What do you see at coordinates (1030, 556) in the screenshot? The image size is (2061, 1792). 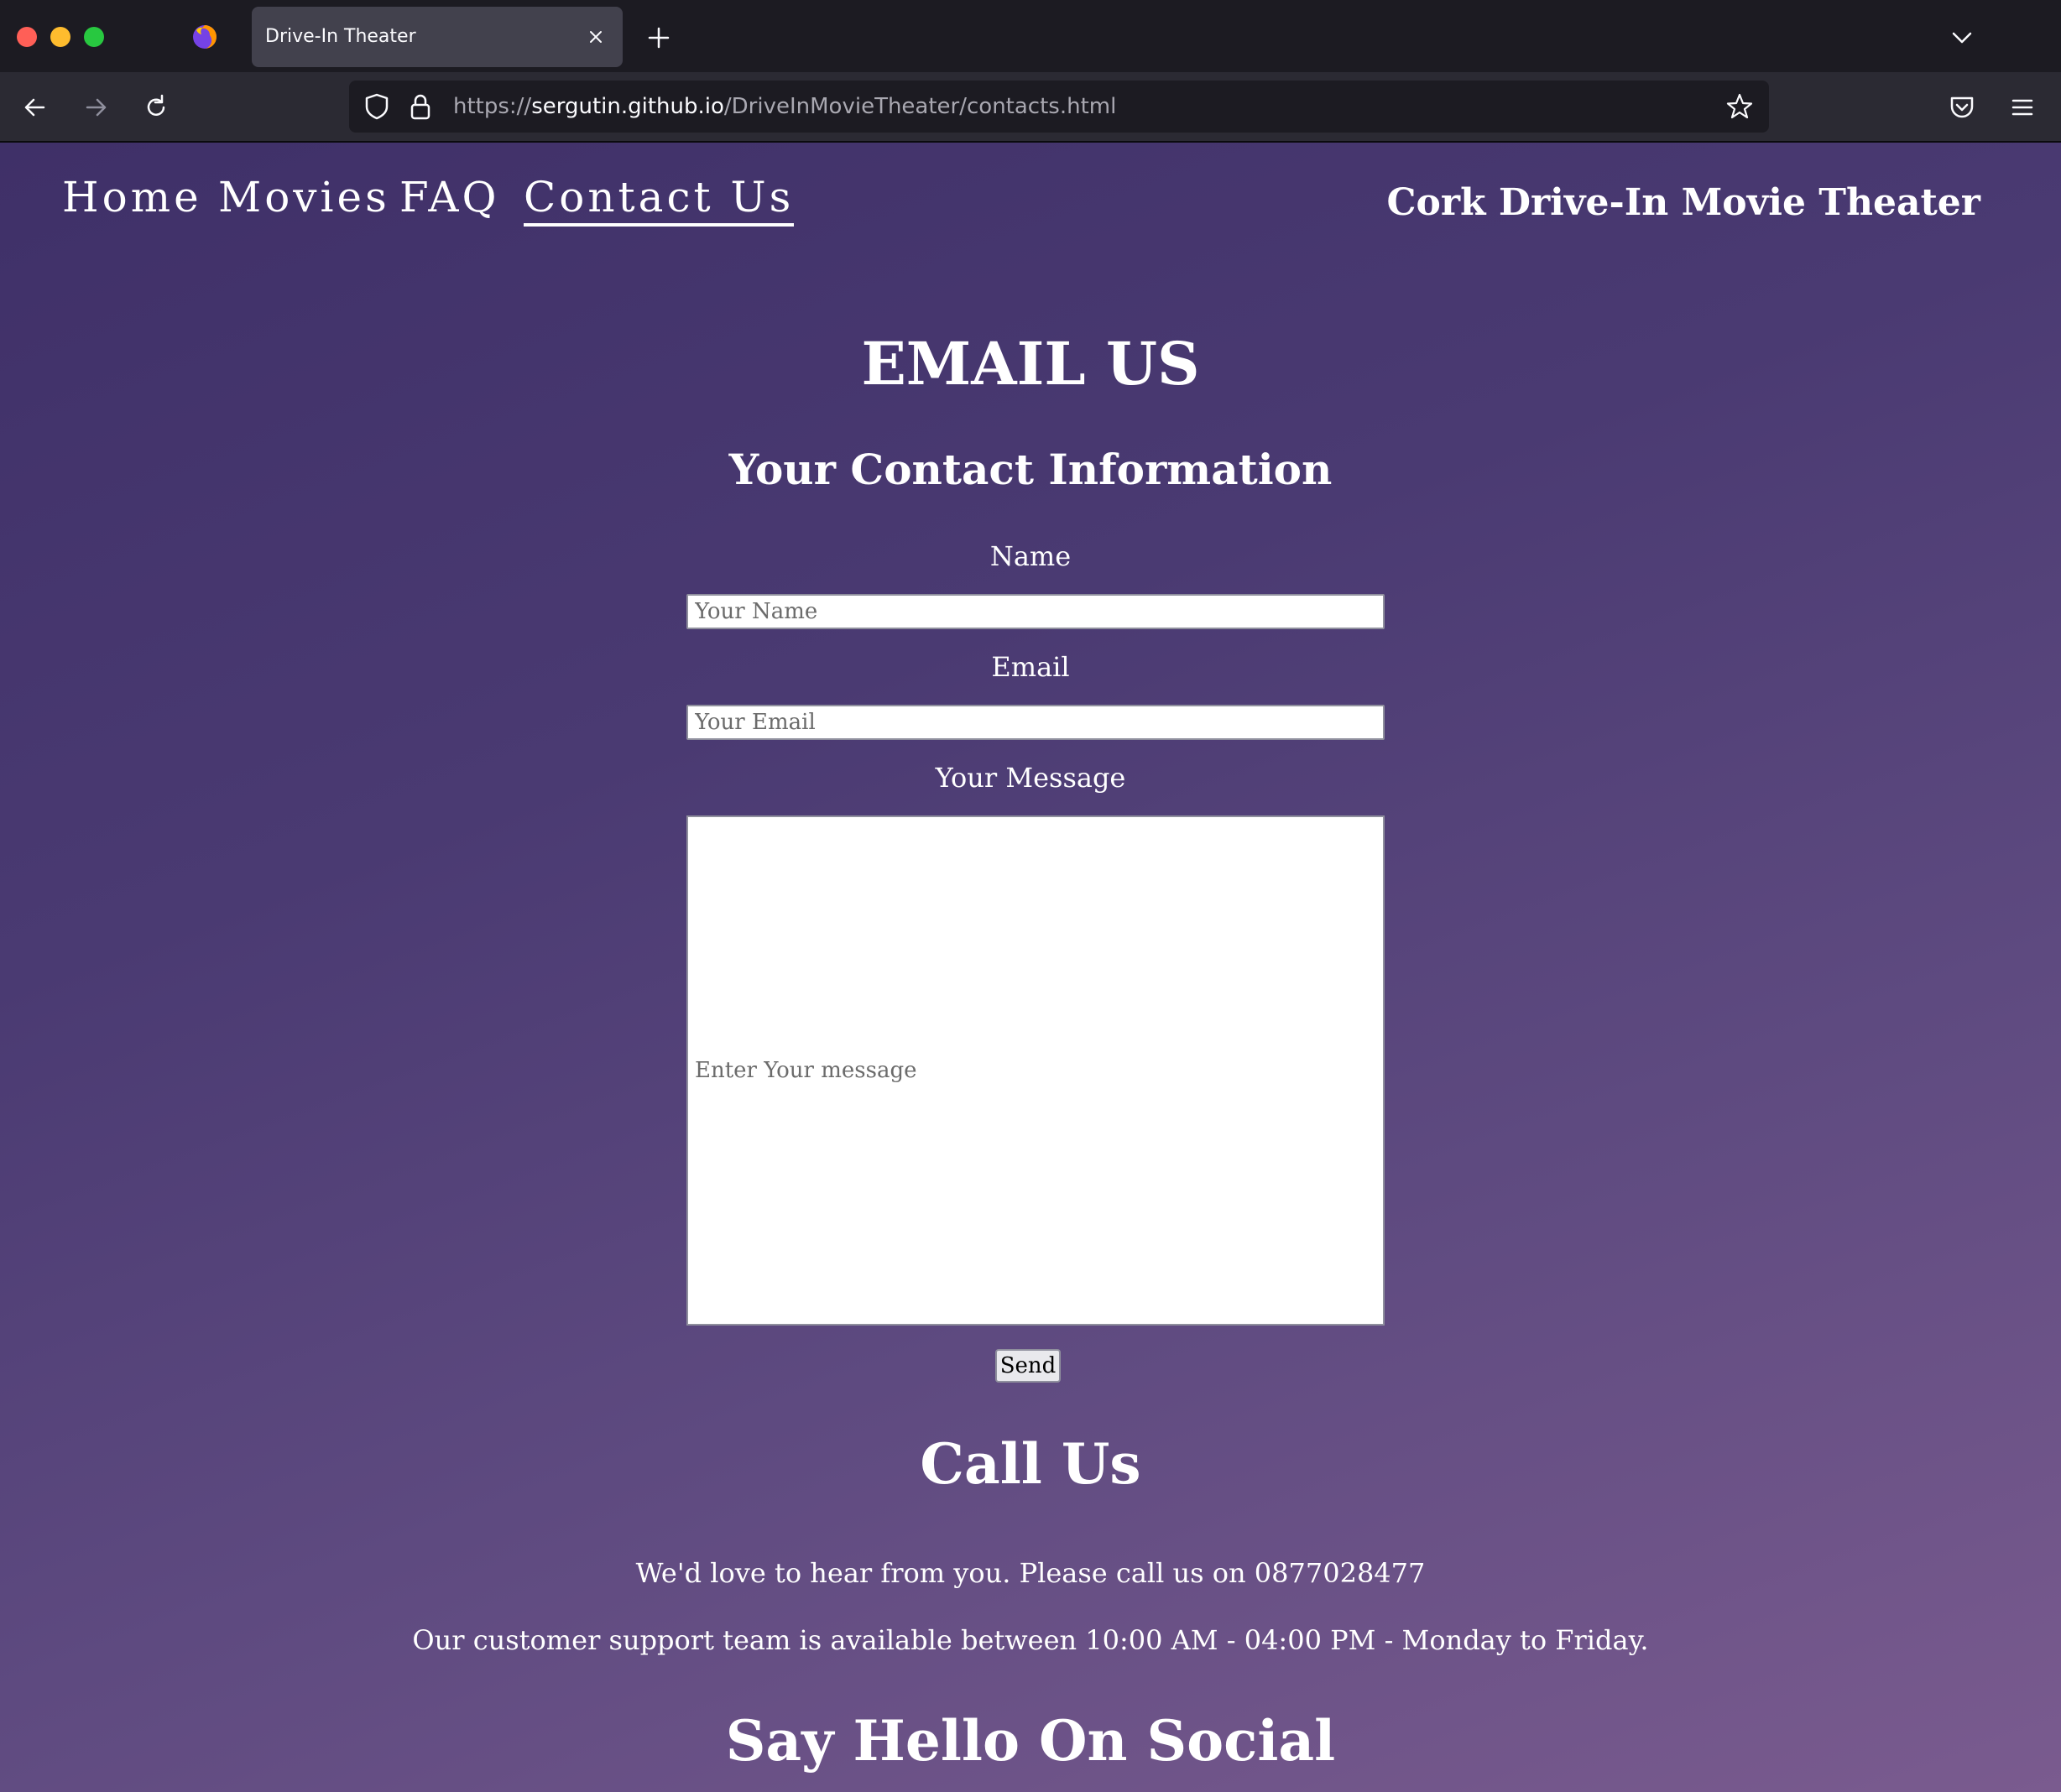 I see `name-label: Name` at bounding box center [1030, 556].